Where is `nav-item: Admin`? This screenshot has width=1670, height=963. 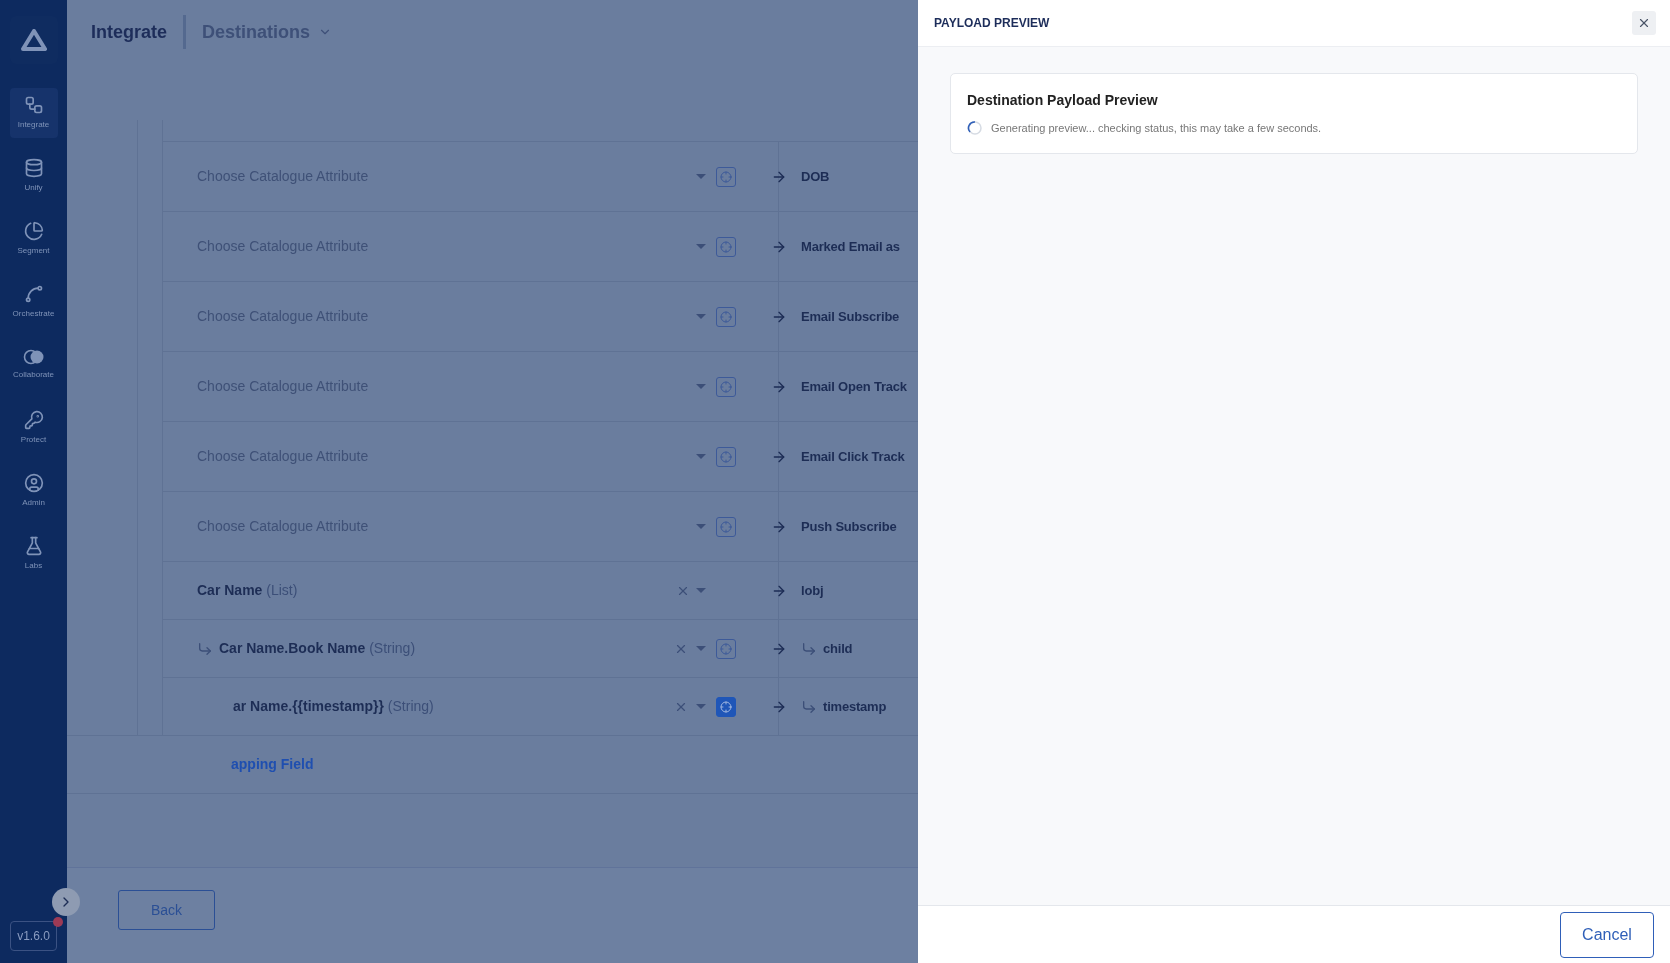 nav-item: Admin is located at coordinates (33, 491).